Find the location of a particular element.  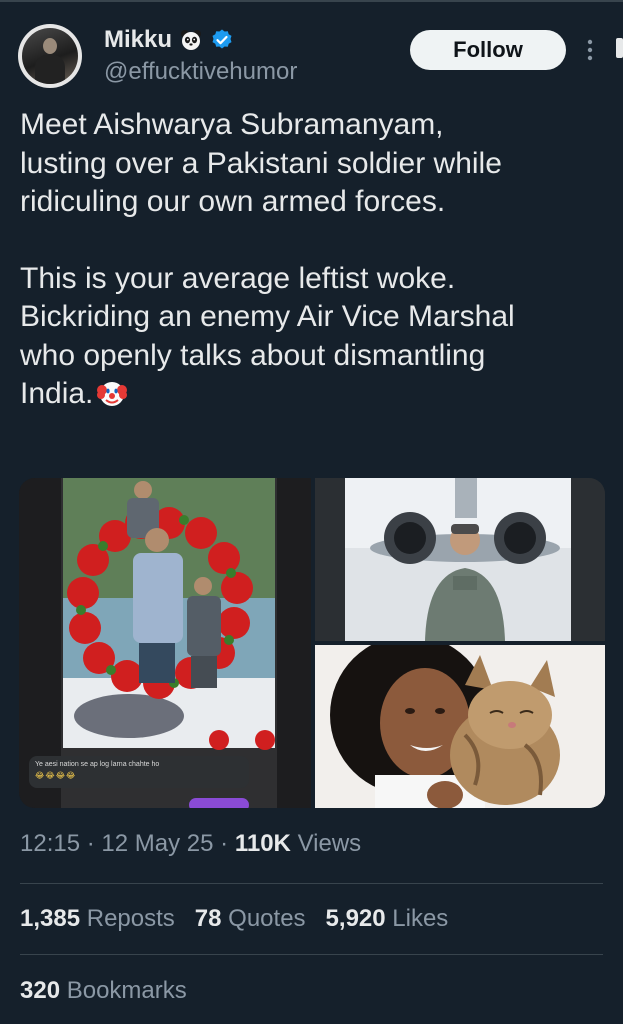

follow-button: Follow is located at coordinates (488, 50).